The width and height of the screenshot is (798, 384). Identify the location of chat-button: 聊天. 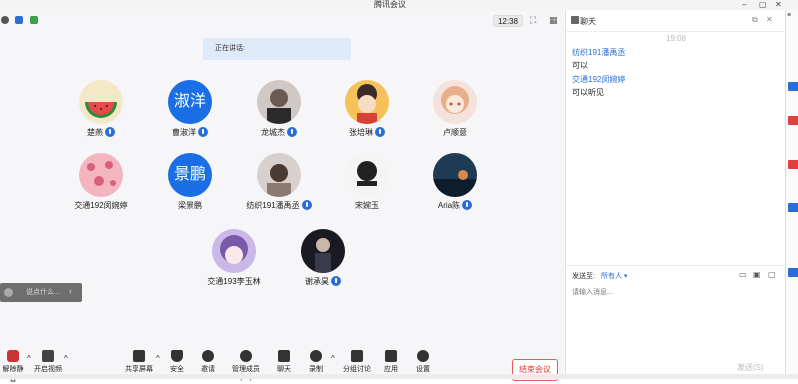
(284, 362).